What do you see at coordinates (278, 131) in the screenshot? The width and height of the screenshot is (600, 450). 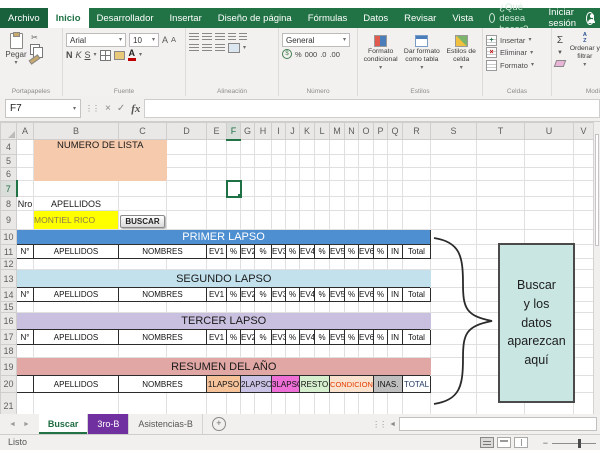 I see `column-header: I` at bounding box center [278, 131].